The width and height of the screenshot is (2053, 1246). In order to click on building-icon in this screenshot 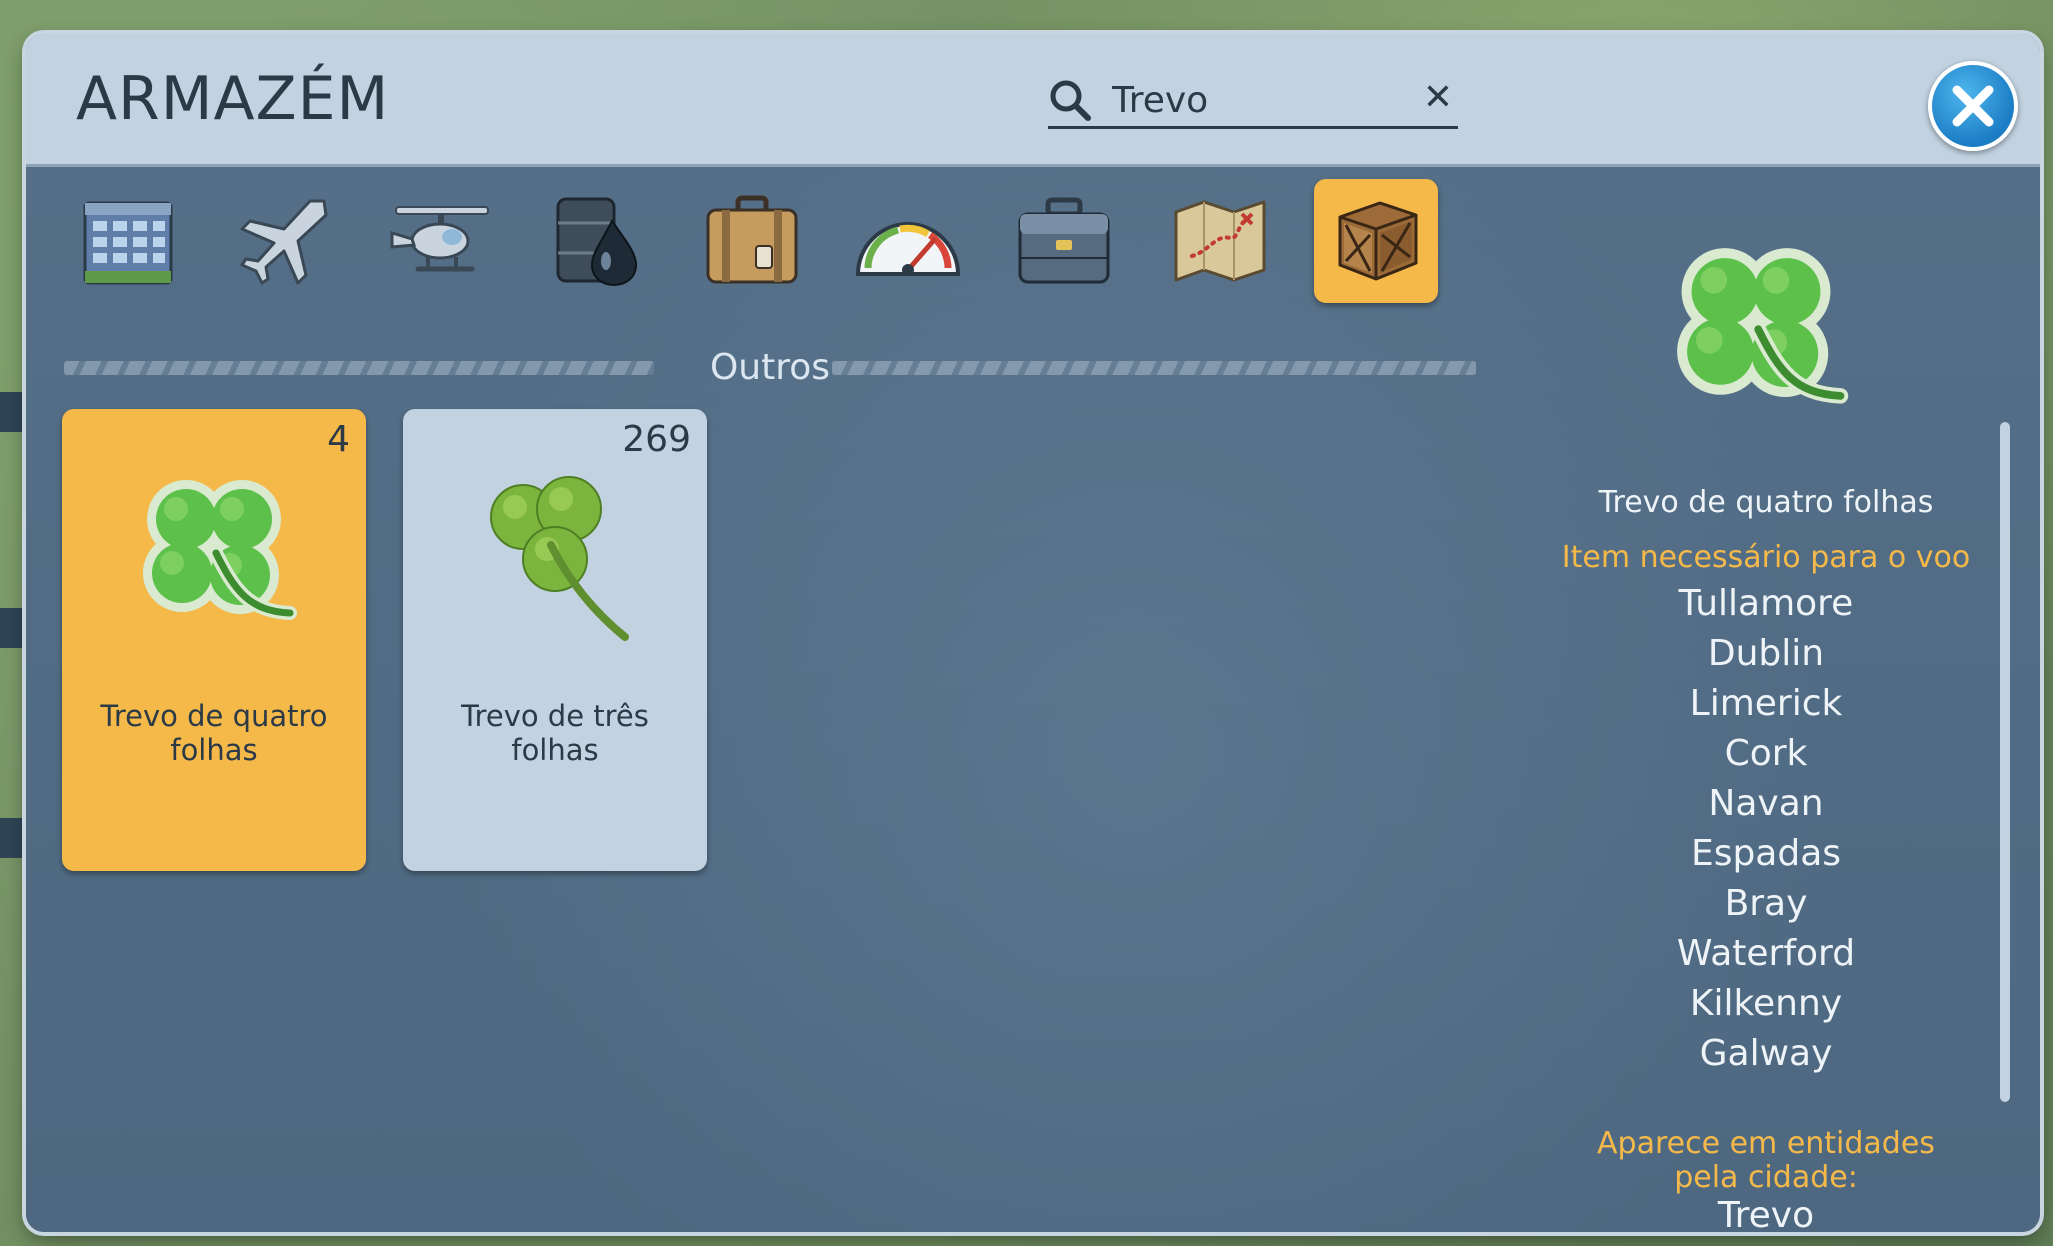, I will do `click(128, 243)`.